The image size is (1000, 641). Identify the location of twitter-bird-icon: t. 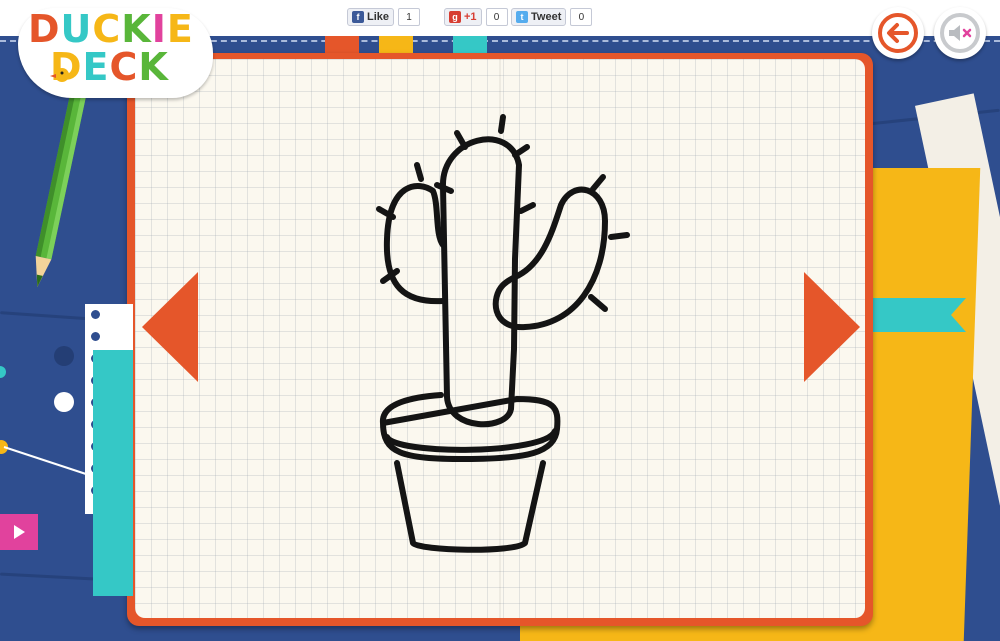
(522, 17).